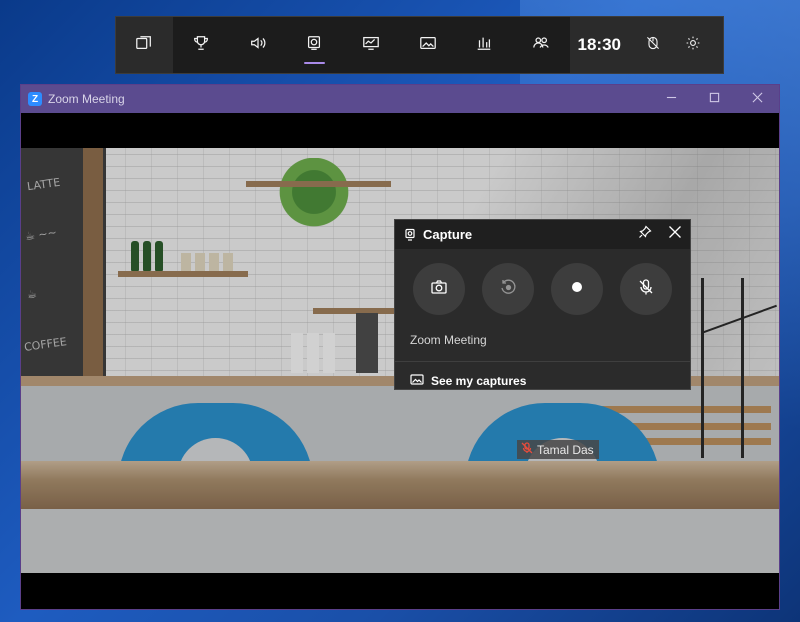 The width and height of the screenshot is (800, 622). I want to click on achievements-button, so click(201, 45).